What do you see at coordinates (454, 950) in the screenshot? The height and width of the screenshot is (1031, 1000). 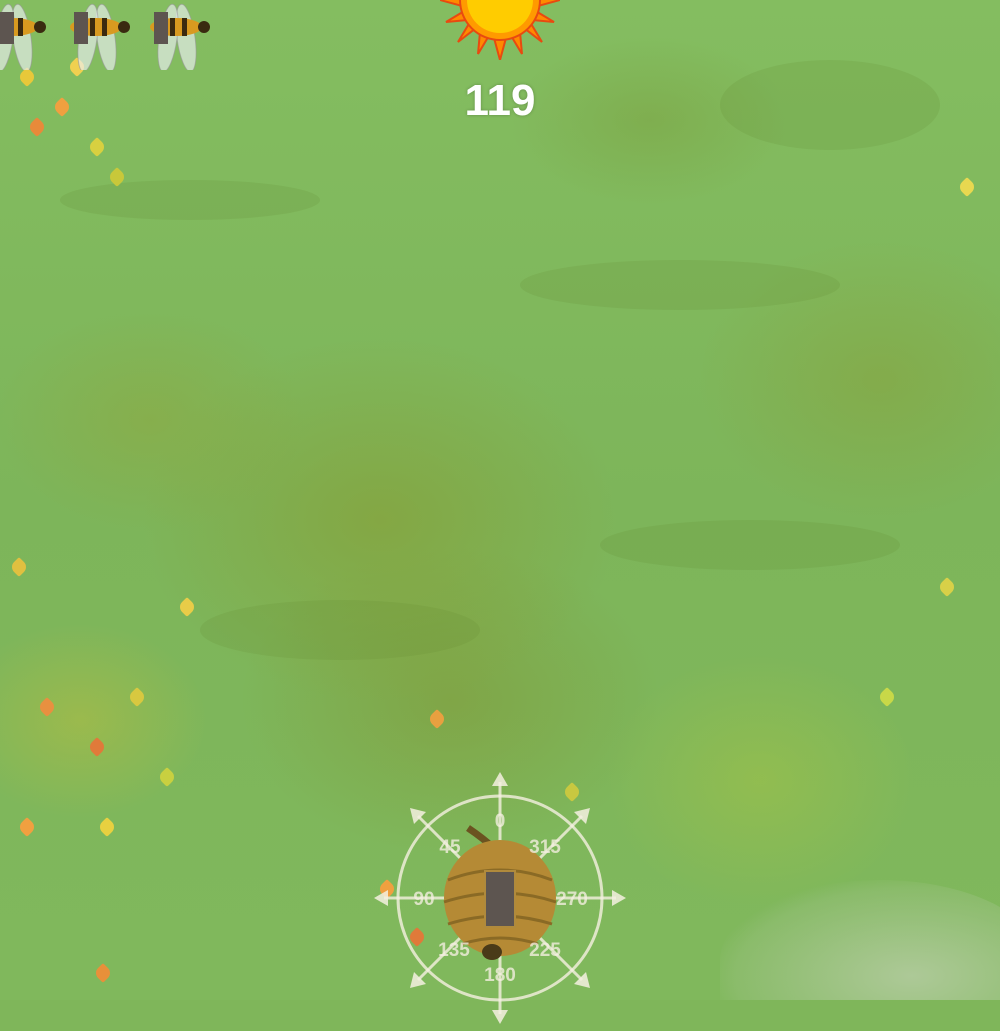 I see `compass-label-135: 135` at bounding box center [454, 950].